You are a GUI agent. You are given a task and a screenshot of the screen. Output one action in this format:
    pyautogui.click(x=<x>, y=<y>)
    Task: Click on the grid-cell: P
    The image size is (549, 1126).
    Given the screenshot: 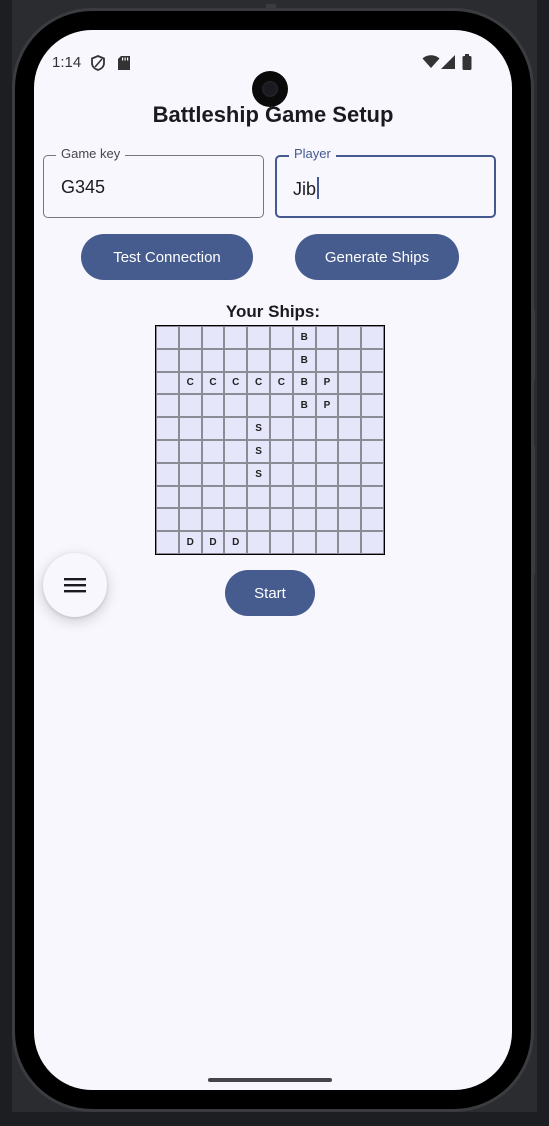 What is the action you would take?
    pyautogui.click(x=327, y=406)
    